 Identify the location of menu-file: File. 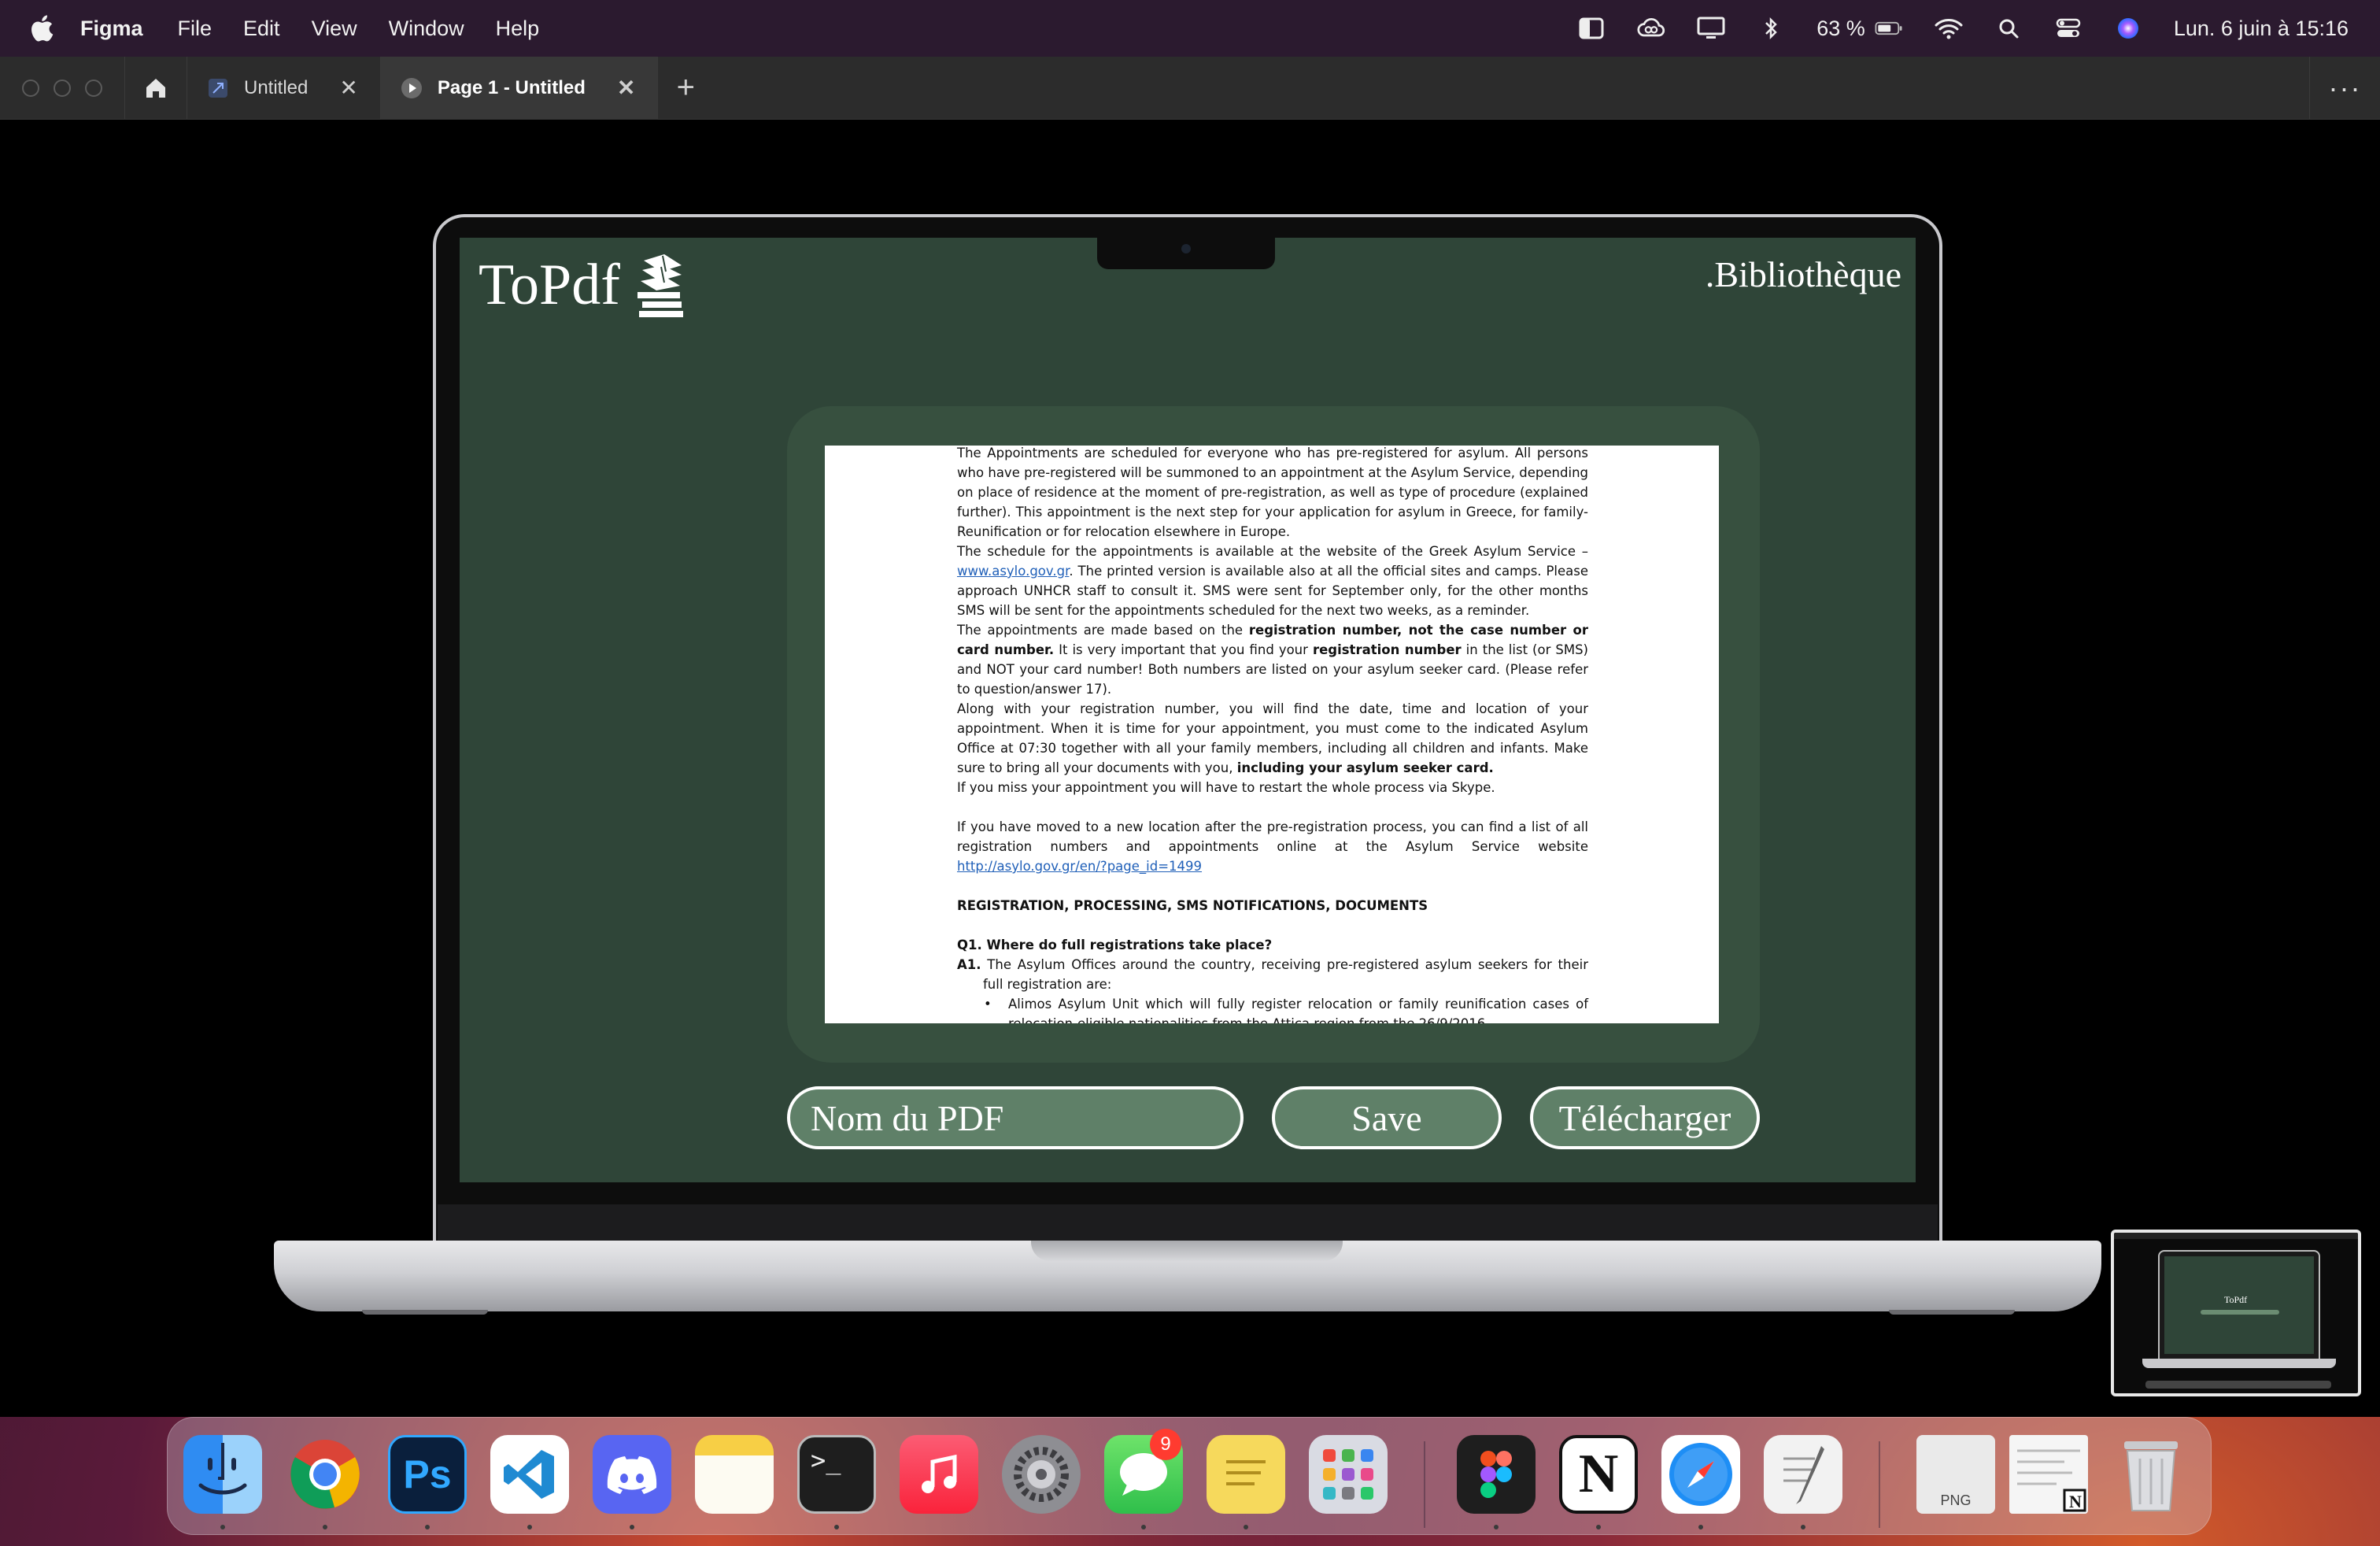
(195, 29).